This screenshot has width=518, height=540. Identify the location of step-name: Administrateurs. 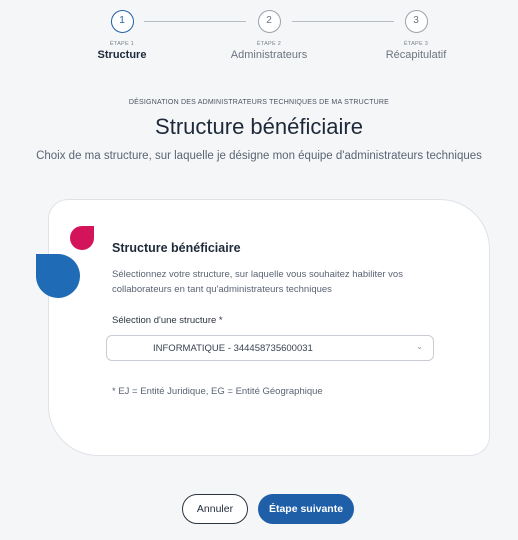
(269, 55).